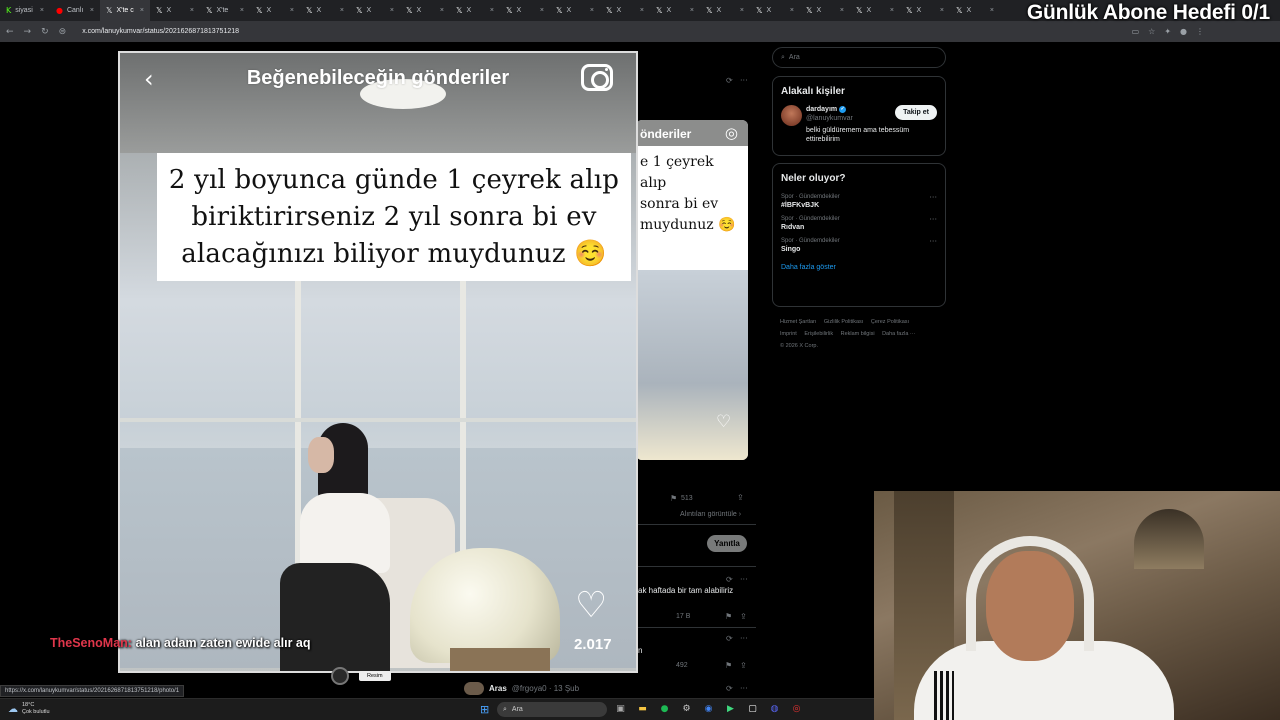 Image resolution: width=1280 pixels, height=720 pixels. What do you see at coordinates (63, 32) in the screenshot?
I see `site-info-icon: ⊜` at bounding box center [63, 32].